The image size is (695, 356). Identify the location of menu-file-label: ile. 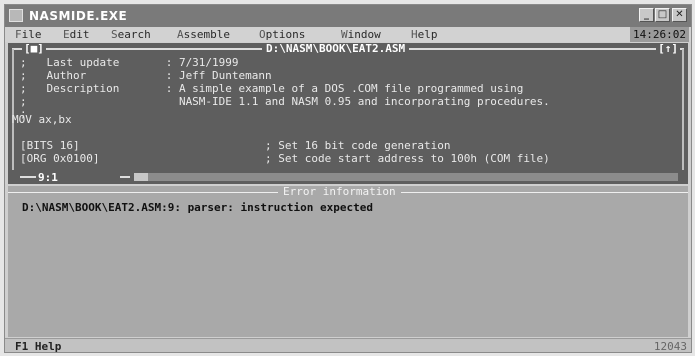
(31, 34).